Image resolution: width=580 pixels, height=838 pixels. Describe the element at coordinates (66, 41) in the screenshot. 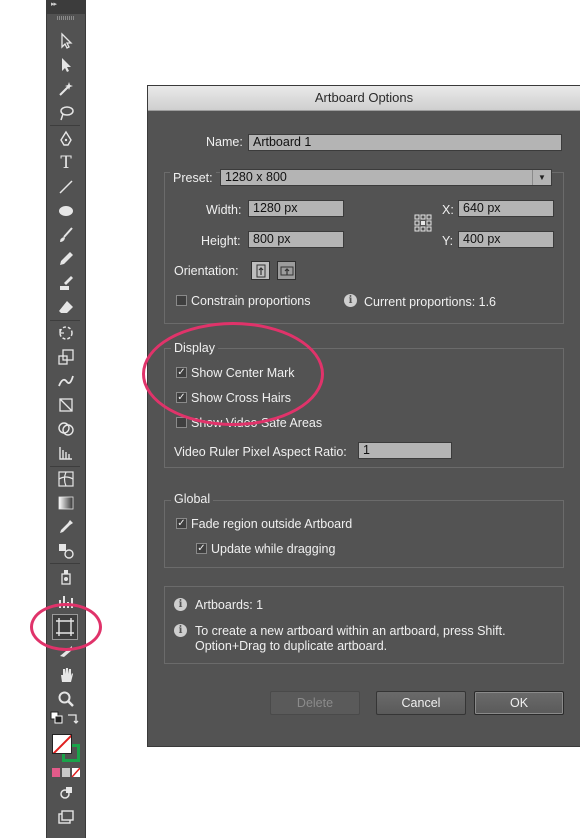

I see `selection-tool-icon` at that location.